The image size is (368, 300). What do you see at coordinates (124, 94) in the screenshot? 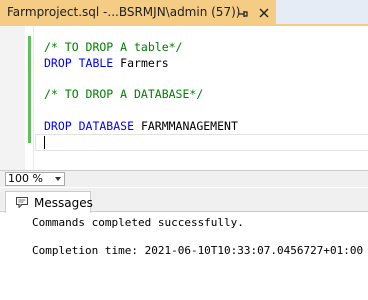
I see `code-comment: /* TO DROP A DATABASE*/` at bounding box center [124, 94].